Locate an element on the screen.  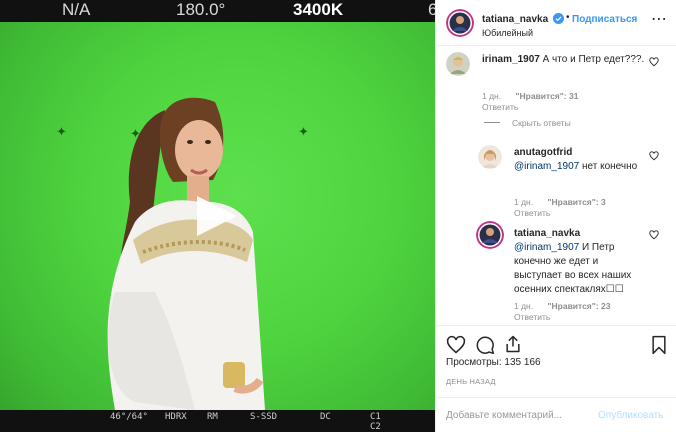
camera-hud-bottom: 46°/64° HDRX RM S-SSD DC C1 C2 is located at coordinates (217, 421).